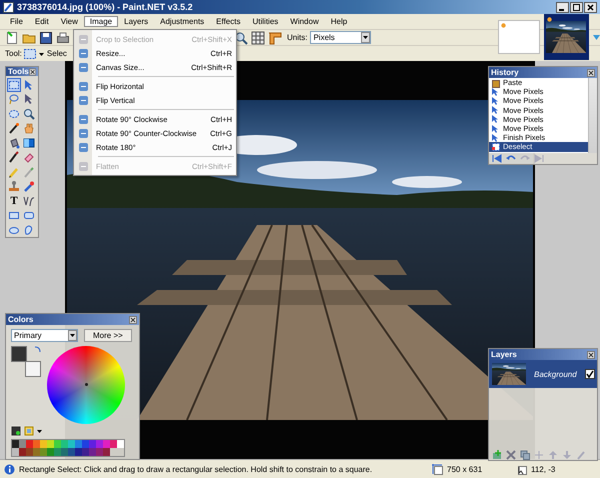 The height and width of the screenshot is (478, 600). What do you see at coordinates (16, 431) in the screenshot?
I see `add-color-icon` at bounding box center [16, 431].